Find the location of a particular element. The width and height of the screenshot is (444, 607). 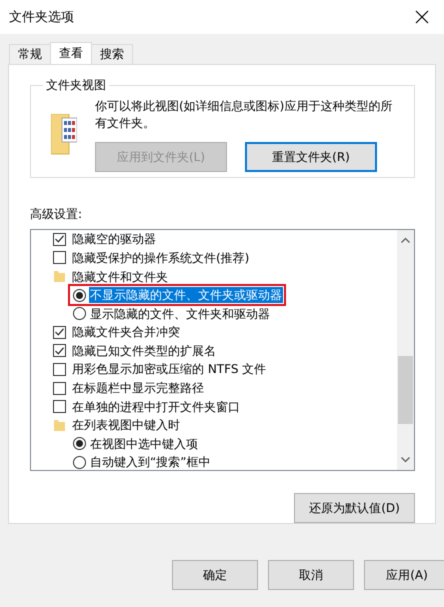

setting-label: 隐藏文件夹合并冲突 is located at coordinates (126, 332).